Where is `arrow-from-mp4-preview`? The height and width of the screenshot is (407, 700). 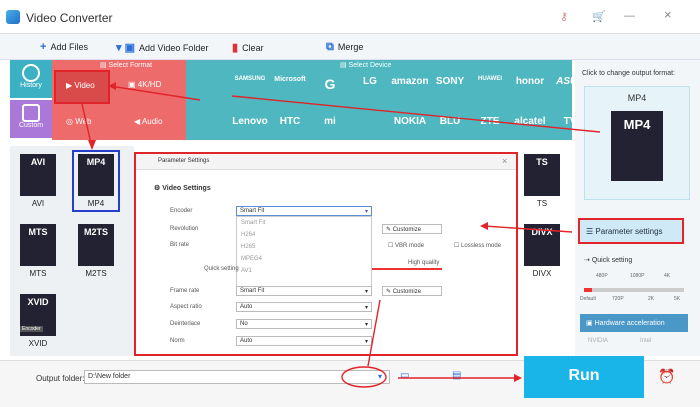 arrow-from-mp4-preview is located at coordinates (416, 114).